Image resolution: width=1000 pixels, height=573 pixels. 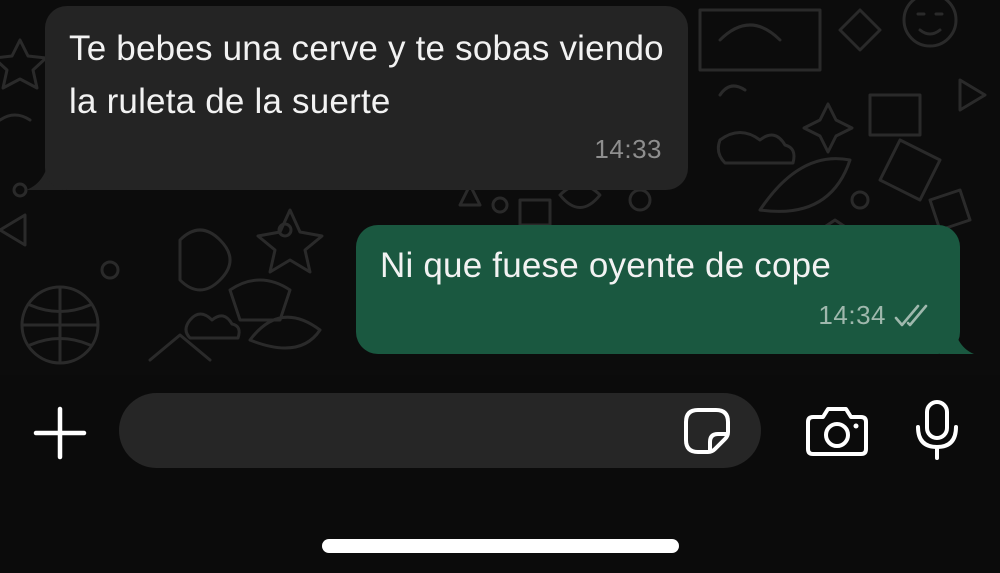 What do you see at coordinates (500, 546) in the screenshot?
I see `home-indicator` at bounding box center [500, 546].